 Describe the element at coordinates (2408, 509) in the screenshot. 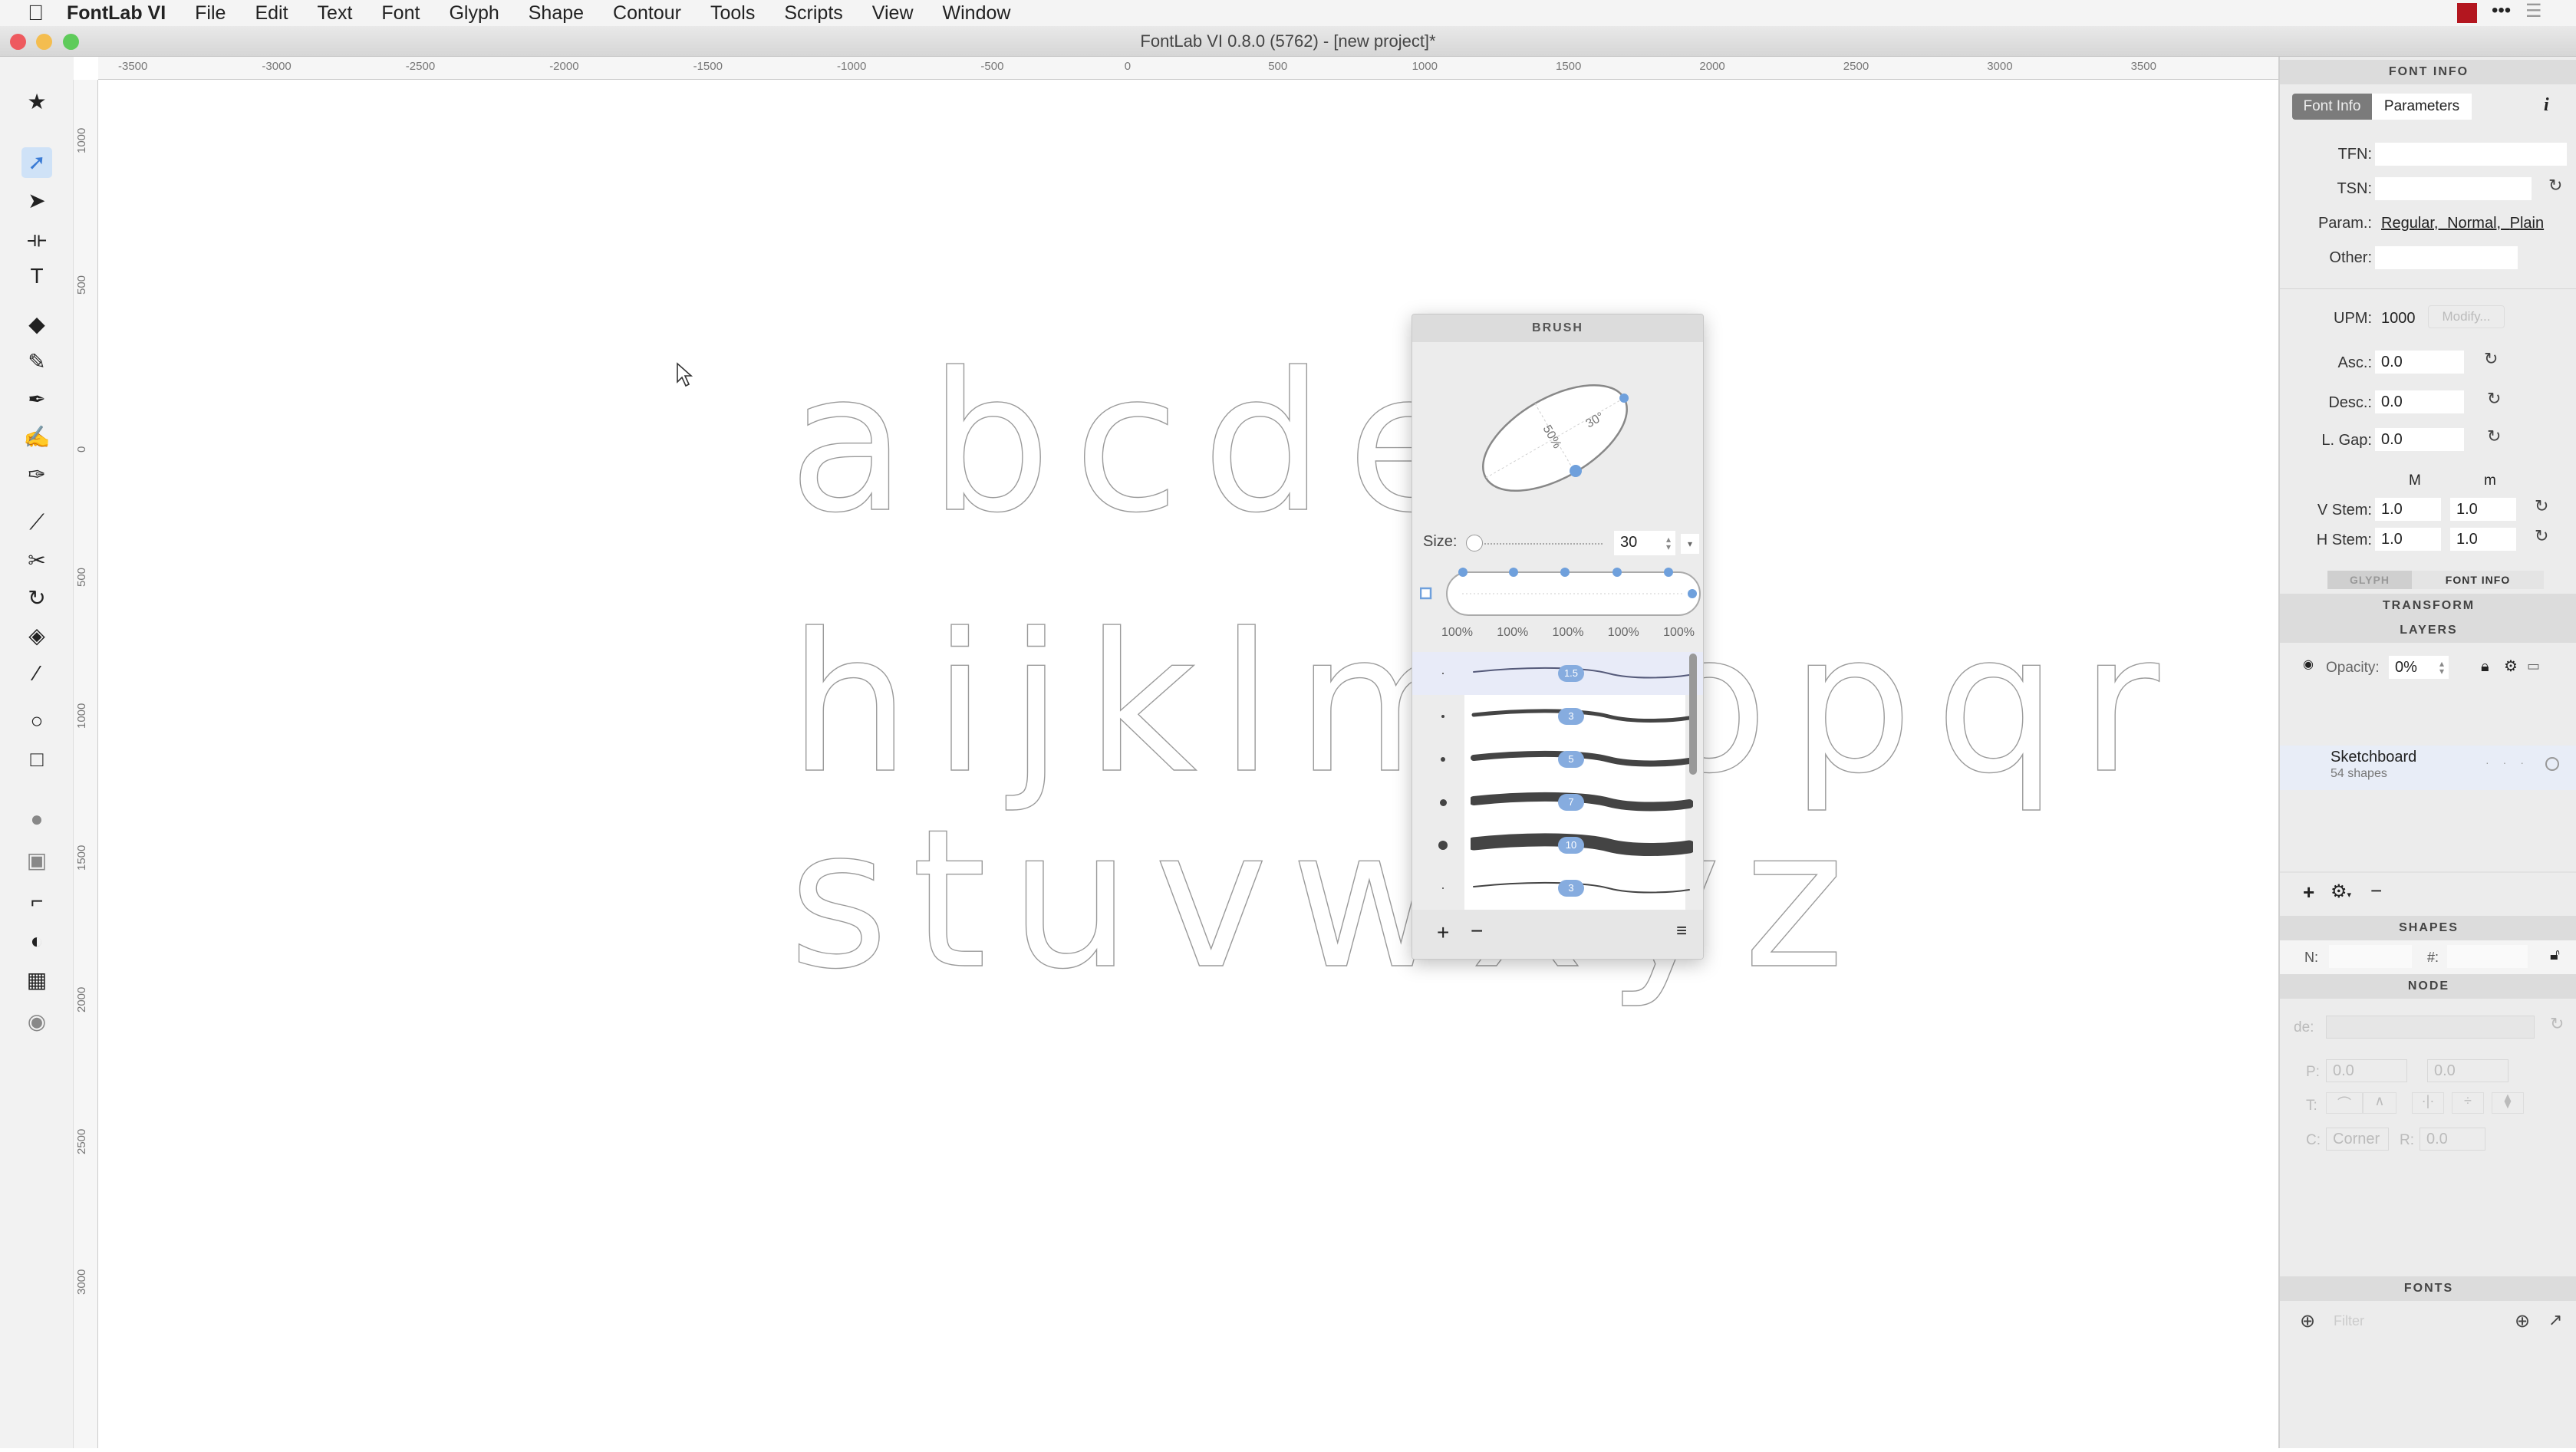

I see `vstem-M-input: 1.0` at that location.